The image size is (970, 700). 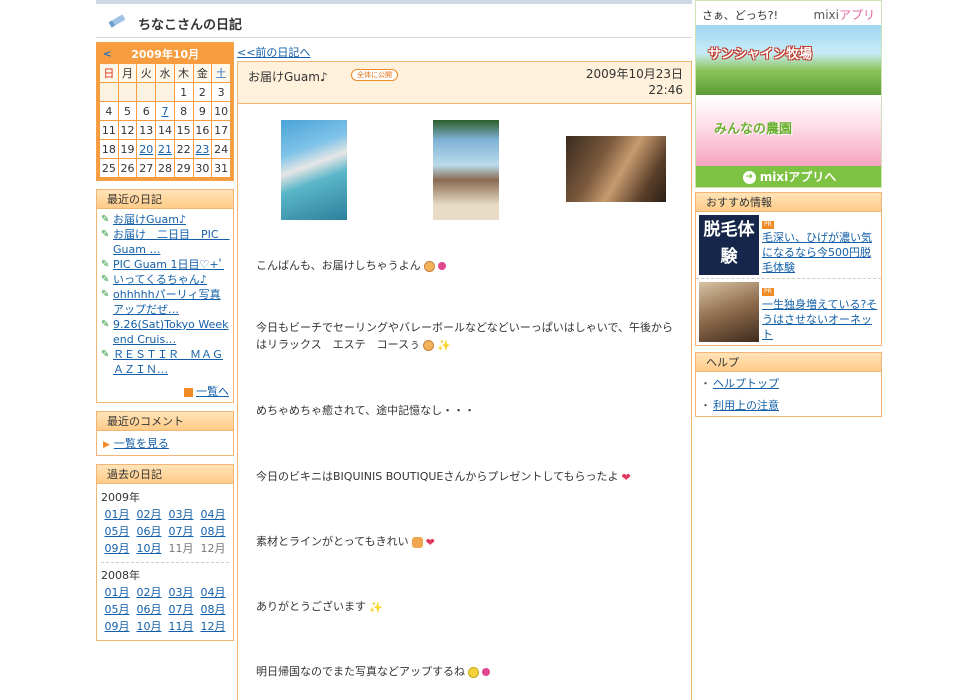 What do you see at coordinates (319, 607) in the screenshot?
I see `paragraph: ありがとうございます ✨` at bounding box center [319, 607].